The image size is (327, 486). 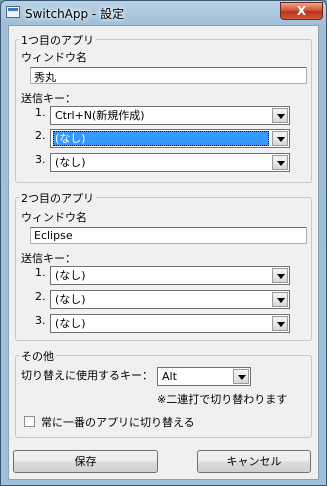 What do you see at coordinates (40, 296) in the screenshot?
I see `app2-key2-index: 2.` at bounding box center [40, 296].